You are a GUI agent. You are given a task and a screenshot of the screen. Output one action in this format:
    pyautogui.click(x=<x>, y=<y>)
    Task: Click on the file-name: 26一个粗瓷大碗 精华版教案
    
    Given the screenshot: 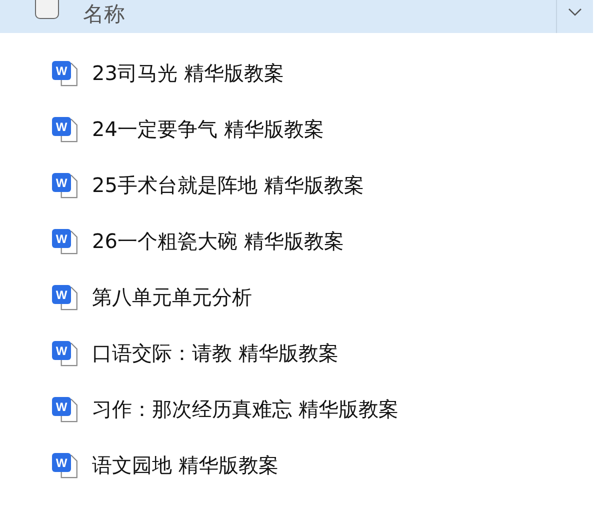 What is the action you would take?
    pyautogui.click(x=218, y=241)
    